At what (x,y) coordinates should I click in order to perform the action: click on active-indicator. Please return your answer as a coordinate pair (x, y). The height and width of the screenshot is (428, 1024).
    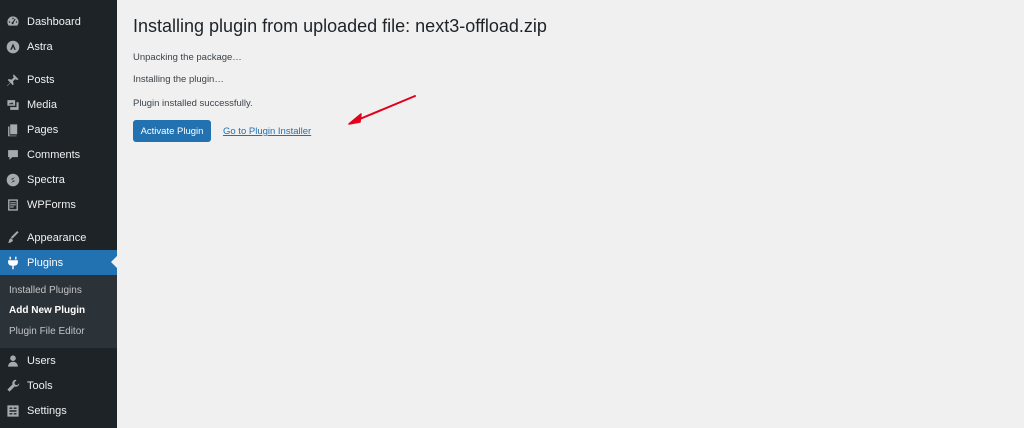
    Looking at the image, I should click on (114, 262).